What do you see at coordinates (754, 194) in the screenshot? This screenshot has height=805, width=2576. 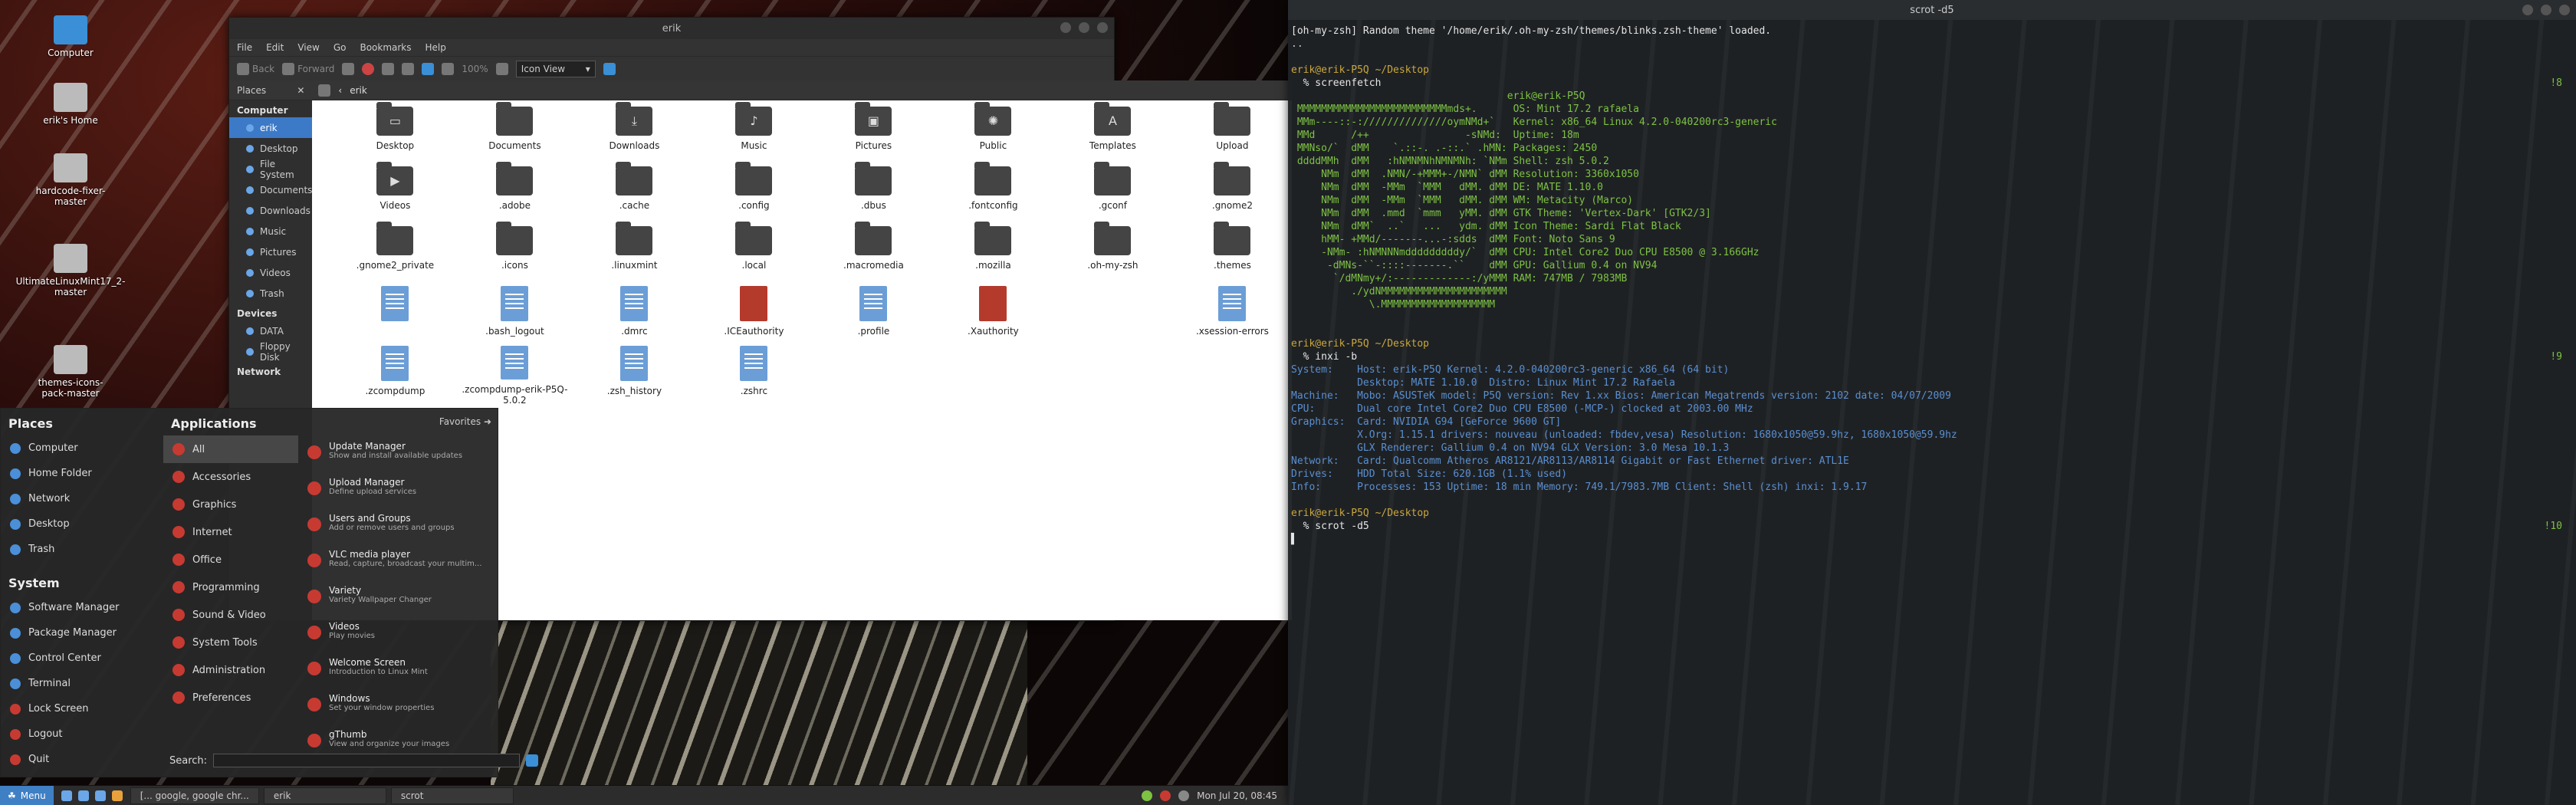 I see `file-item: .config` at bounding box center [754, 194].